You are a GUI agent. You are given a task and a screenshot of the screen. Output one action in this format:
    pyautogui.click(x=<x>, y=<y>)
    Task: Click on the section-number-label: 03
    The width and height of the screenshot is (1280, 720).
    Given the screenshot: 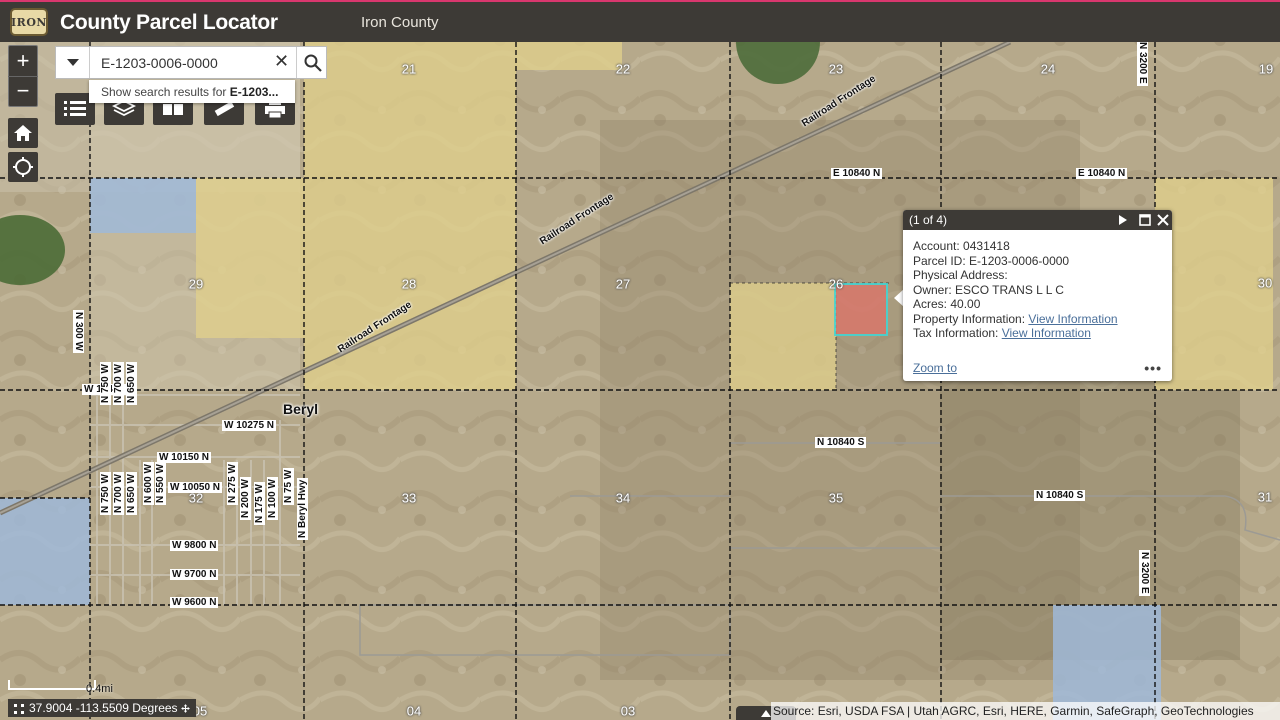 What is the action you would take?
    pyautogui.click(x=628, y=711)
    